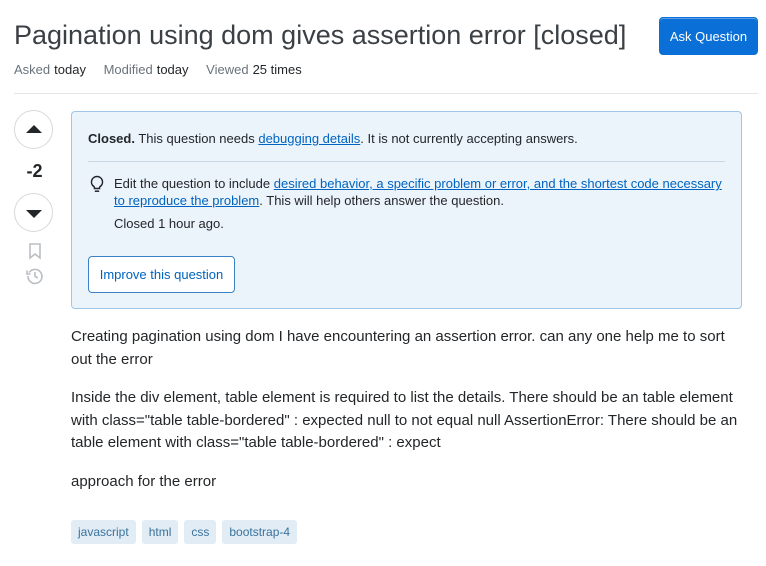  What do you see at coordinates (34, 171) in the screenshot?
I see `vote-count: -2` at bounding box center [34, 171].